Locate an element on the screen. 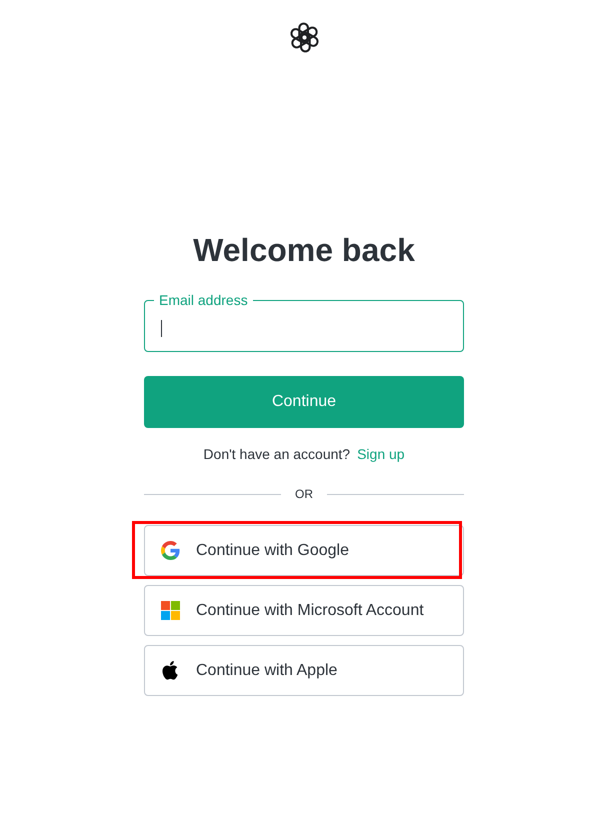  provider-button: Continue with Google is located at coordinates (304, 550).